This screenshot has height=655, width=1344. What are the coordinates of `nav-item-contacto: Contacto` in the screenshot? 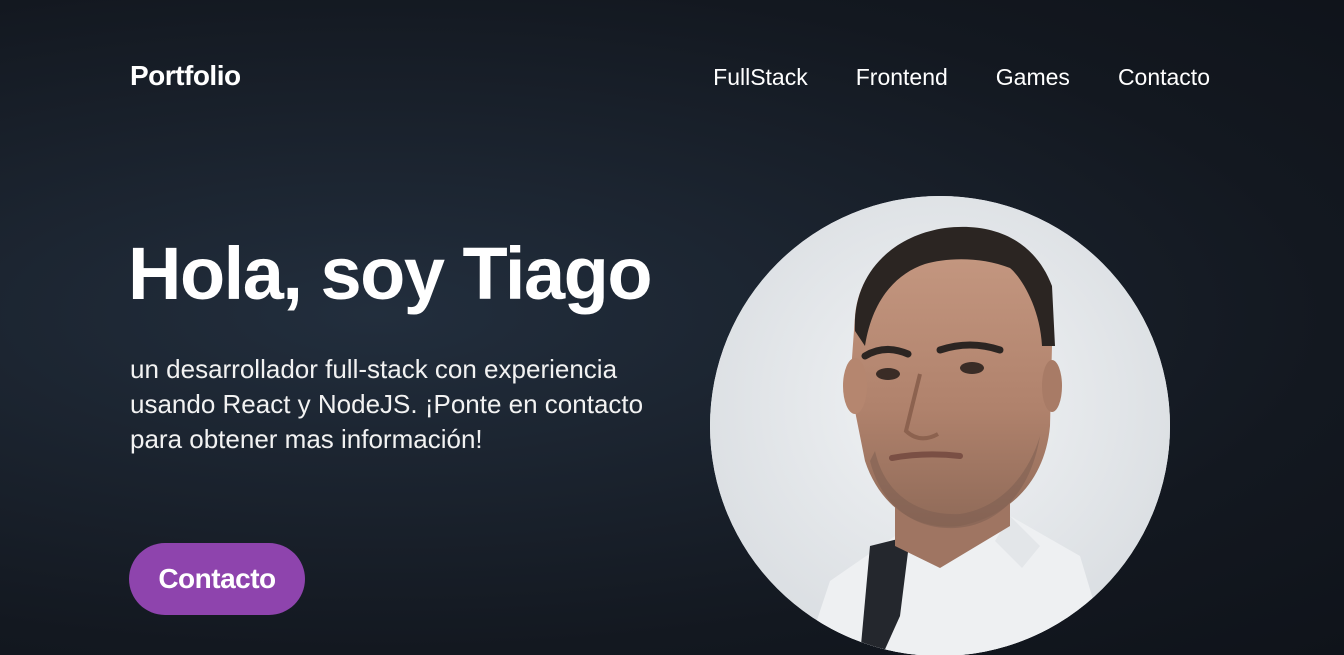 It's located at (1164, 77).